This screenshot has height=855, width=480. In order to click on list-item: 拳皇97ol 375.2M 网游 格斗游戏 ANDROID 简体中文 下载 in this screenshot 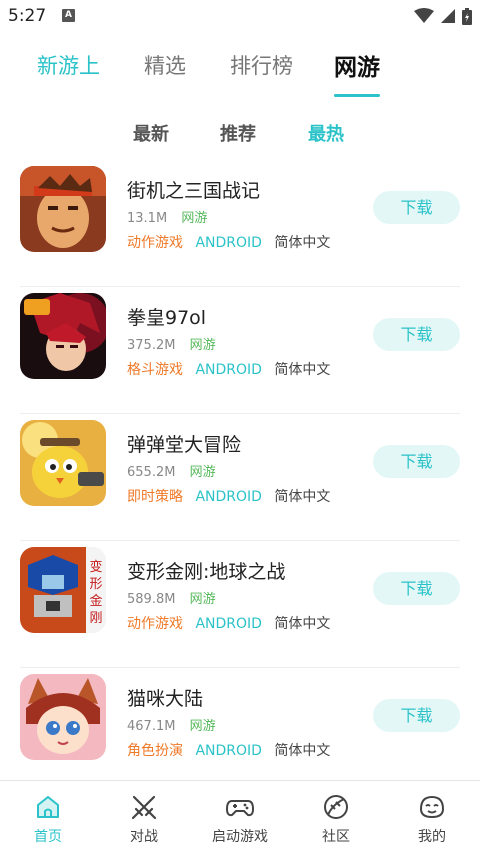, I will do `click(240, 350)`.